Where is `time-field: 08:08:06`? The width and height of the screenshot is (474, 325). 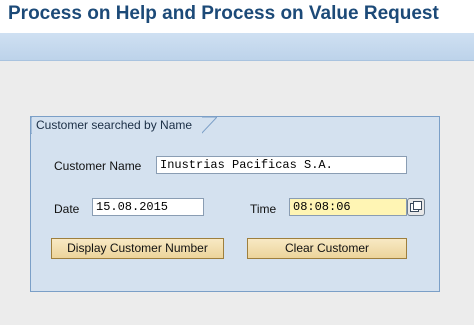 time-field: 08:08:06 is located at coordinates (348, 207).